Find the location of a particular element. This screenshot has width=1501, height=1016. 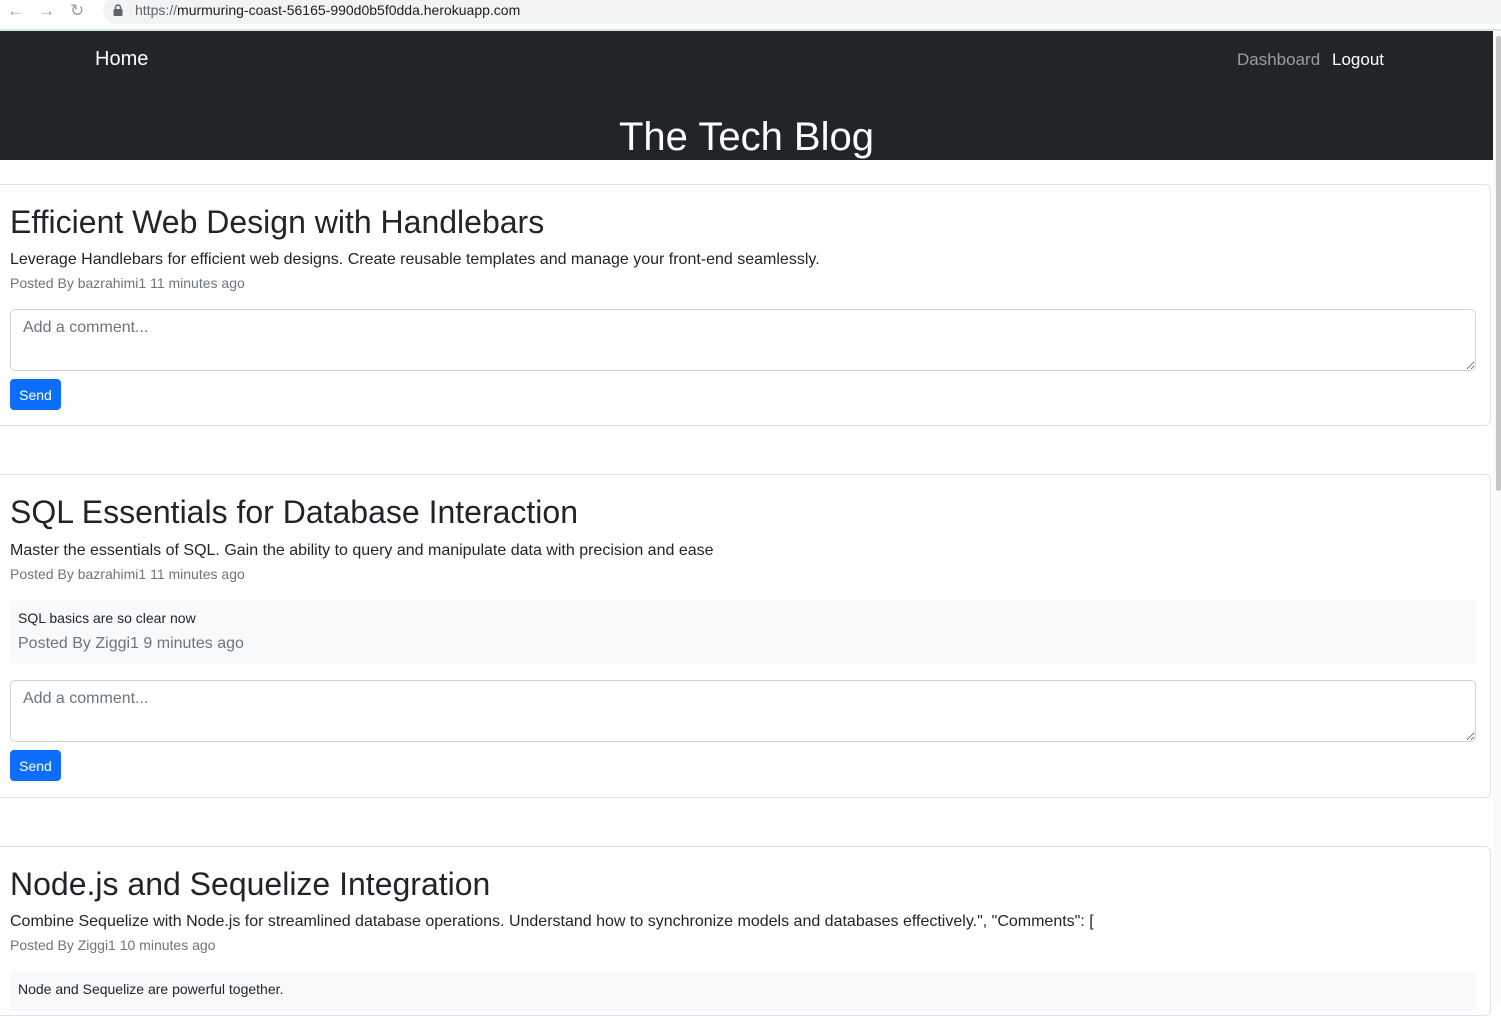

lock-icon is located at coordinates (118, 10).